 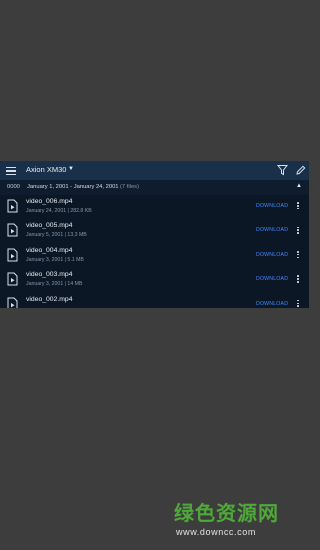 What do you see at coordinates (49, 250) in the screenshot?
I see `file-name: video_004.mp4` at bounding box center [49, 250].